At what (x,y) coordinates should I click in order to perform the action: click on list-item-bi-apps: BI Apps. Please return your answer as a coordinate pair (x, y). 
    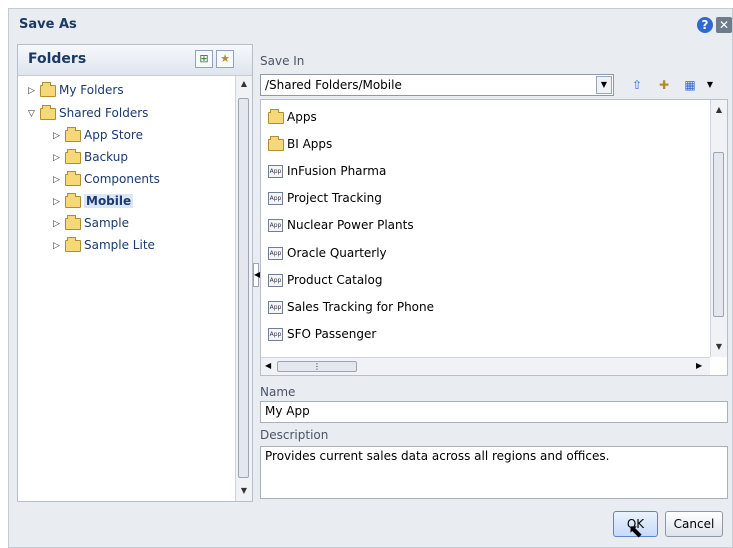
    Looking at the image, I should click on (300, 144).